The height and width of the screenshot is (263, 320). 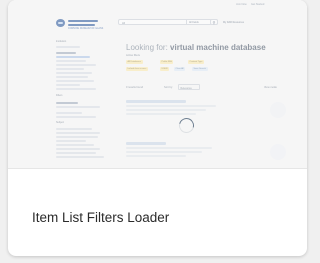 I want to click on site-logo: CORNING MUSEUM OF GLASS, so click(x=80, y=23).